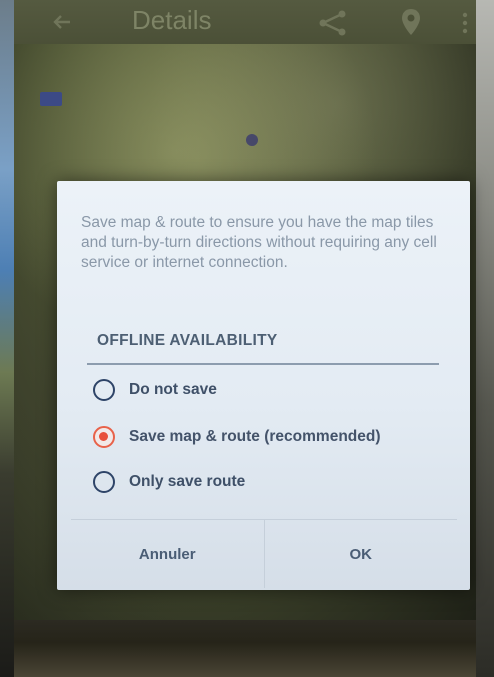 This screenshot has height=677, width=494. What do you see at coordinates (360, 554) in the screenshot?
I see `ok-button: OK` at bounding box center [360, 554].